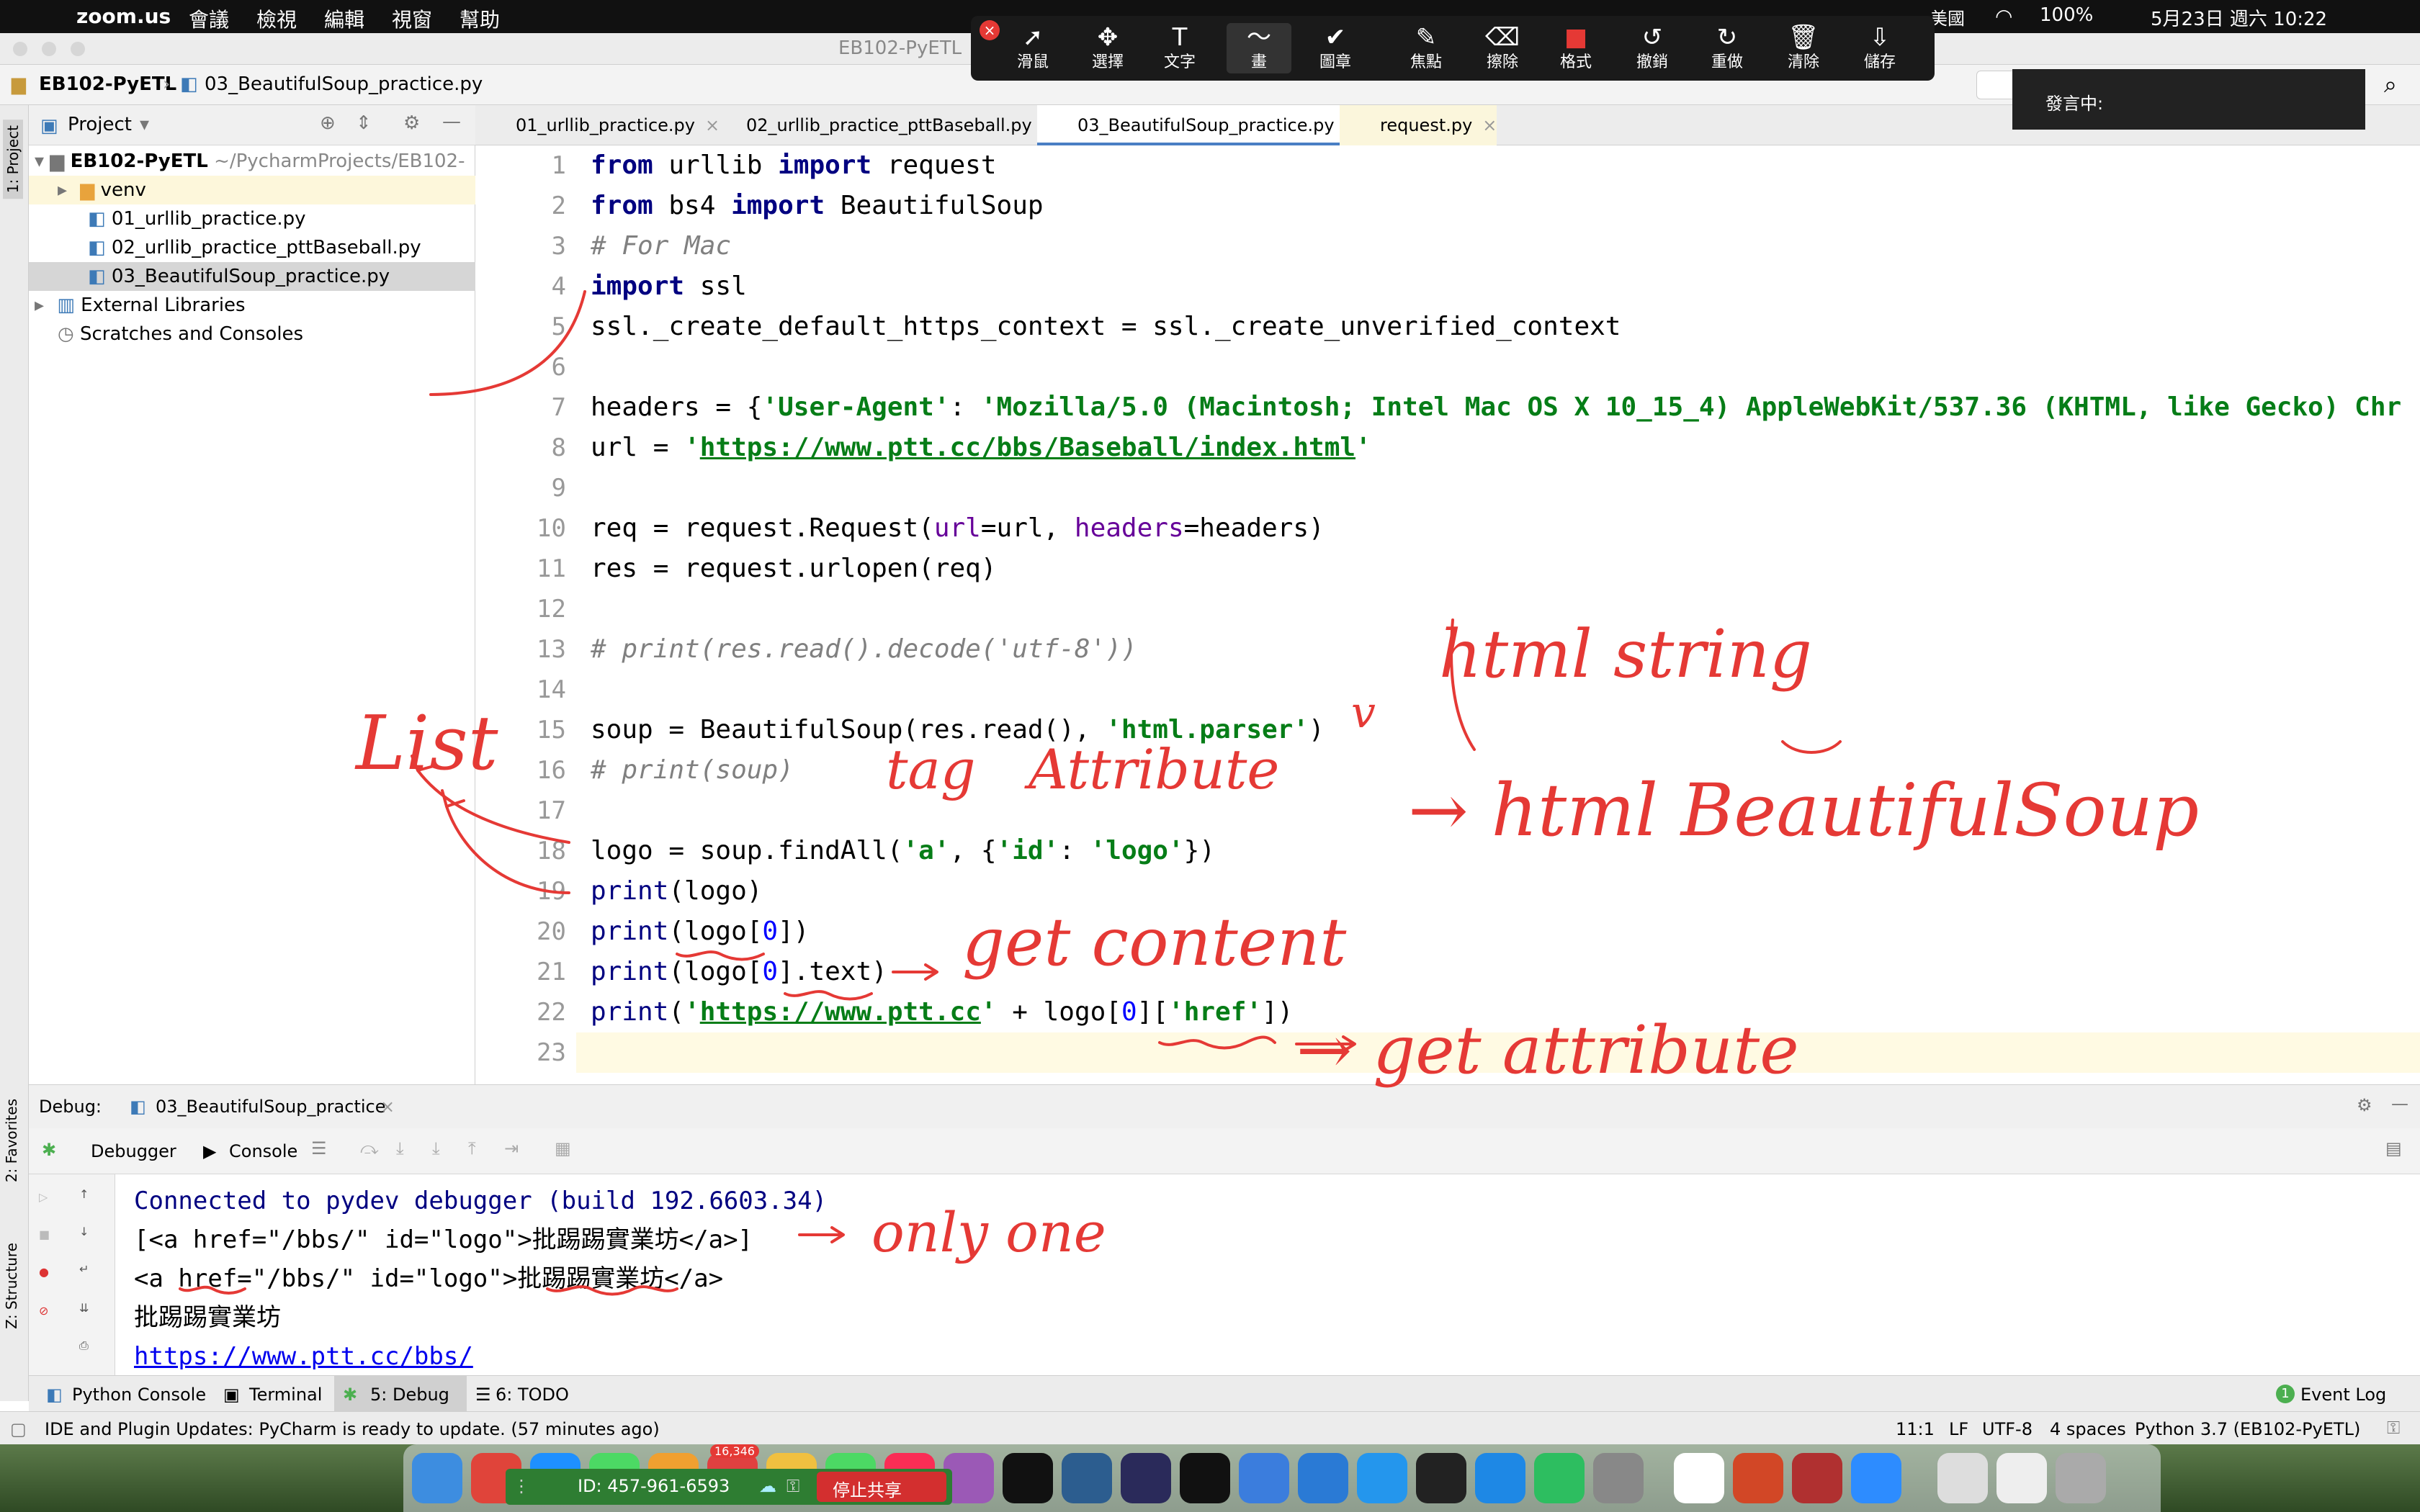  Describe the element at coordinates (2343, 1395) in the screenshot. I see `tab-event-log: Event Log` at that location.